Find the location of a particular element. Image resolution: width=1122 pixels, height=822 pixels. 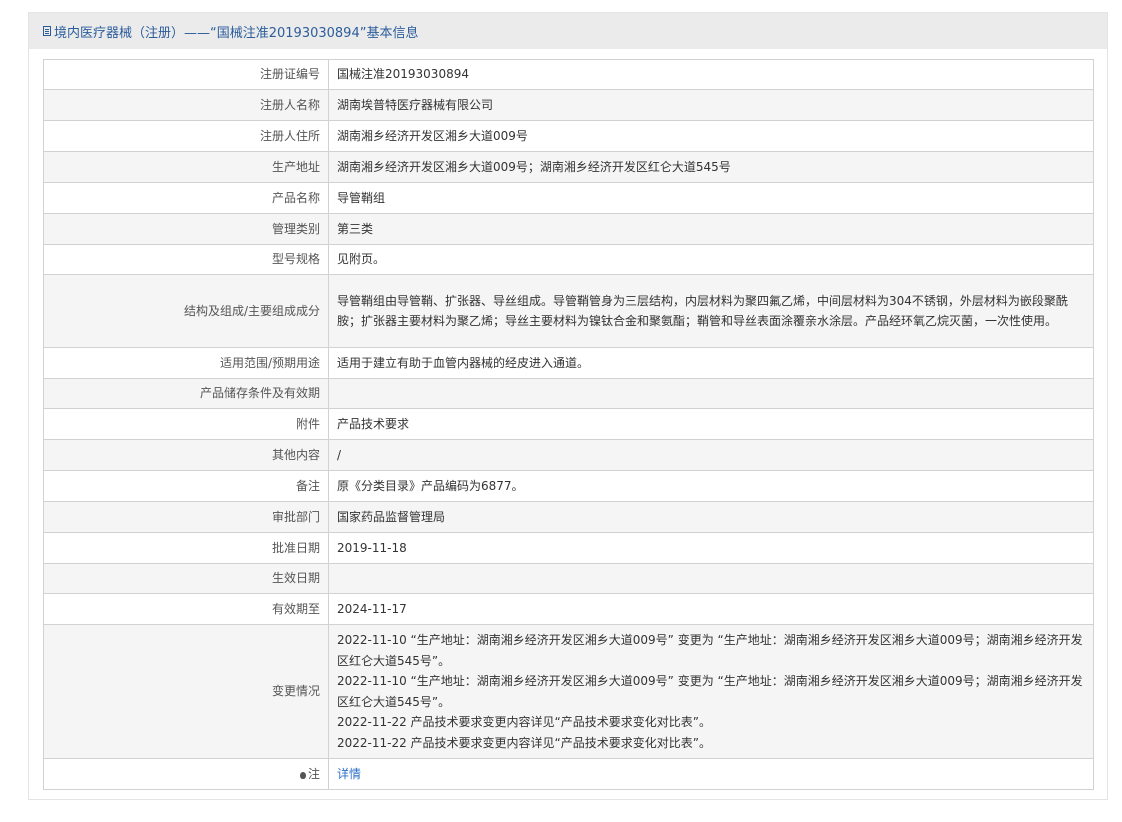

table-row: 附件 产品技术要求 is located at coordinates (568, 424).